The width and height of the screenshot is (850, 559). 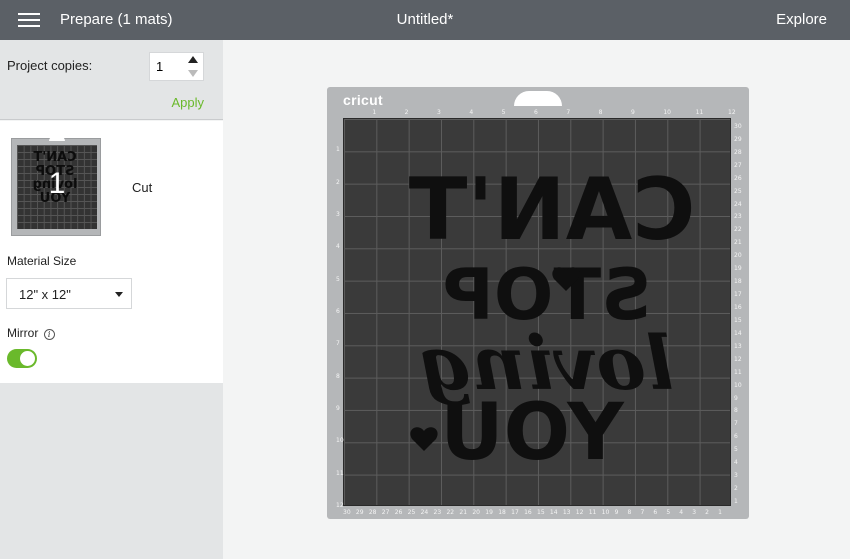 I want to click on ruler-top-tick: 10, so click(x=667, y=112).